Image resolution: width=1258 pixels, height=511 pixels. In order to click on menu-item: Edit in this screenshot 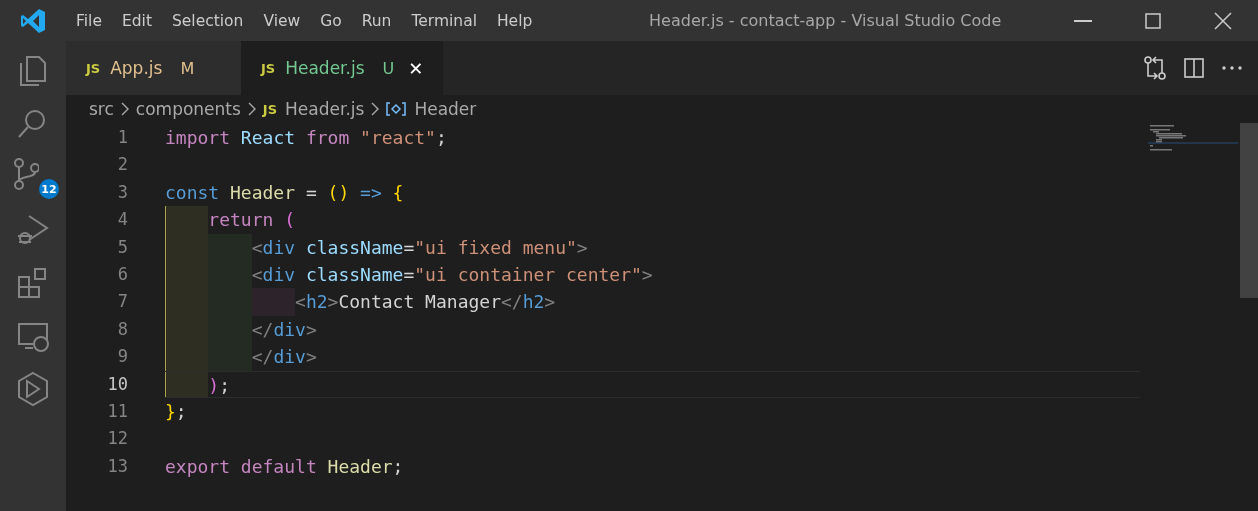, I will do `click(136, 20)`.